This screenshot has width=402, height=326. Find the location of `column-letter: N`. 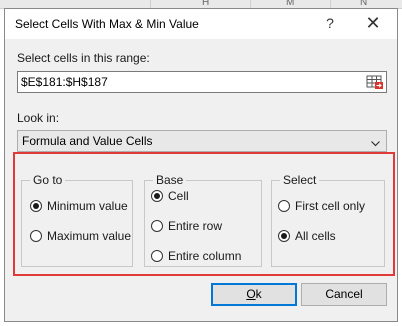

column-letter: N is located at coordinates (364, 4).